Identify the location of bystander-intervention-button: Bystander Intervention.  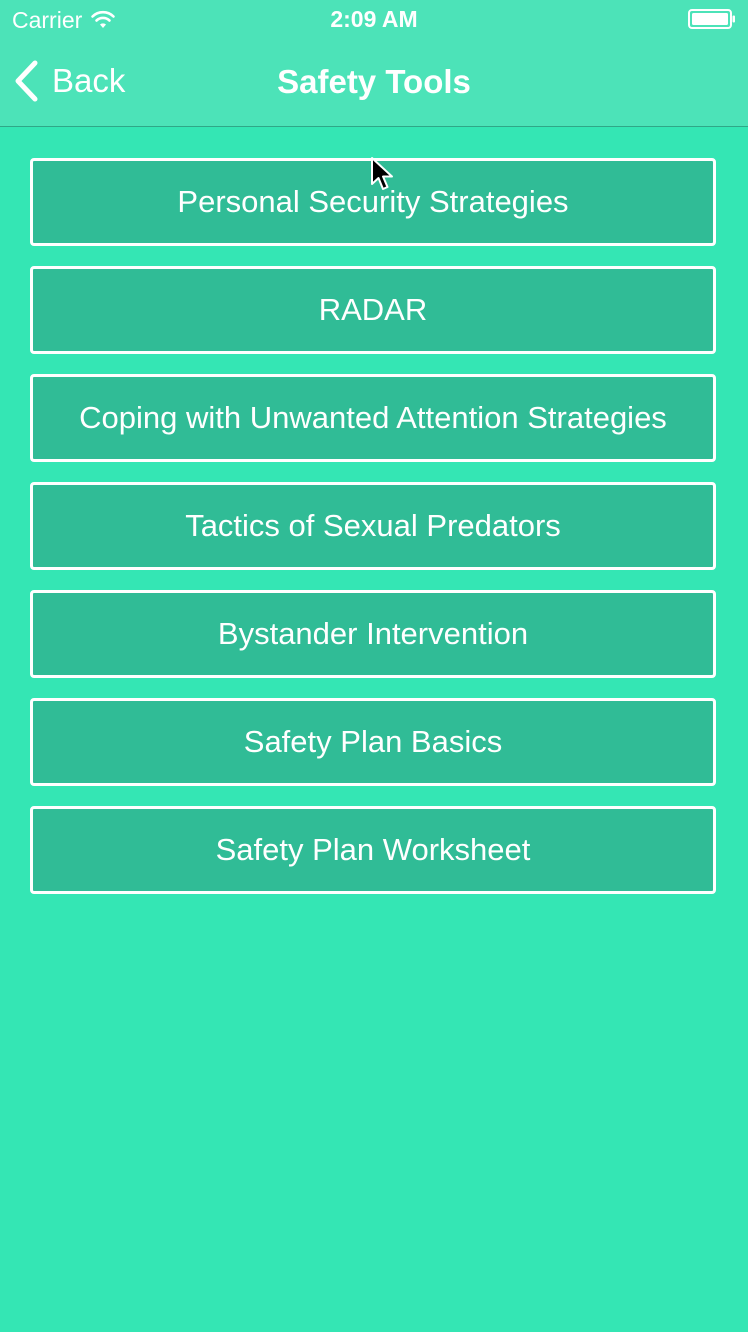
(373, 634).